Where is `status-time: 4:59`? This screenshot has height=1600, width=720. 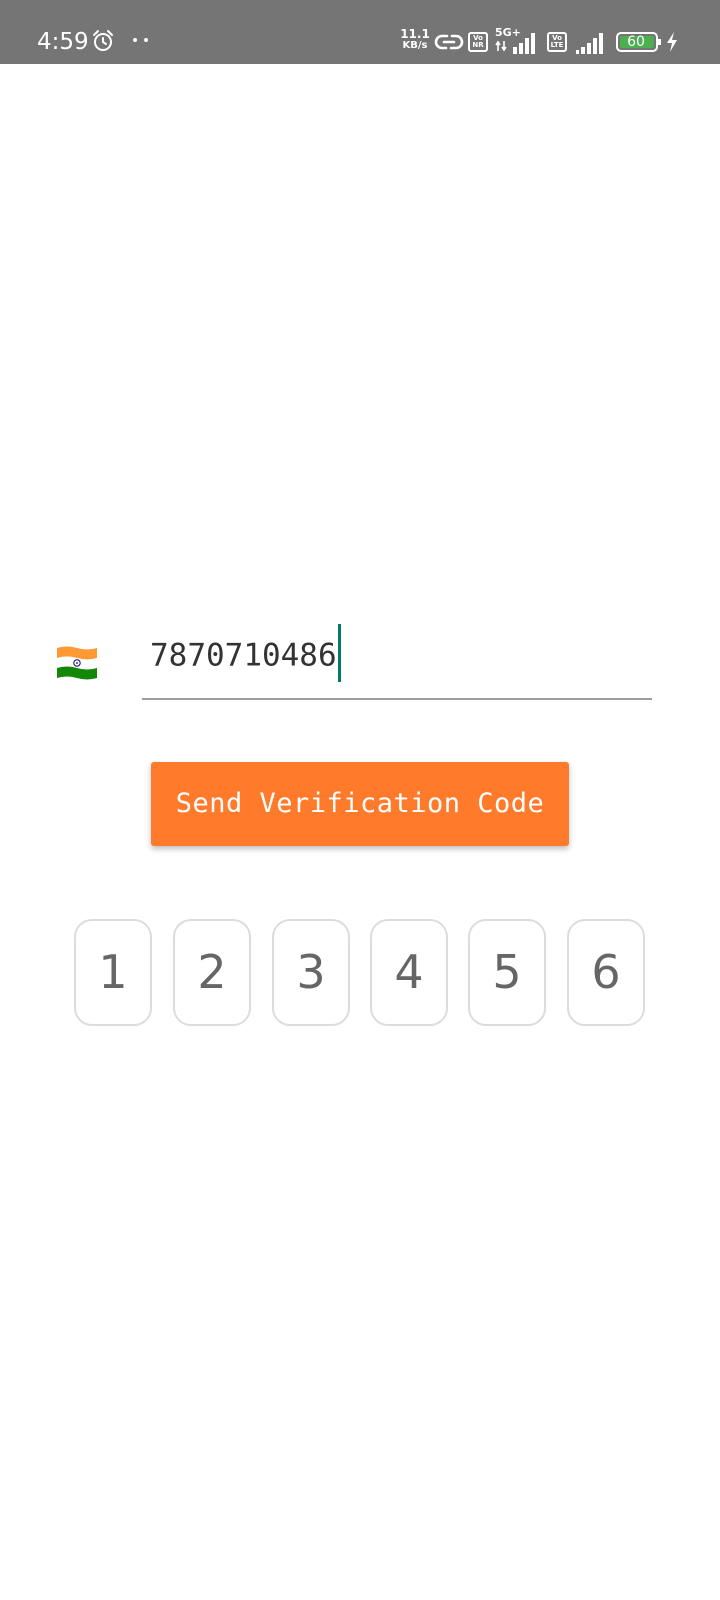 status-time: 4:59 is located at coordinates (63, 42).